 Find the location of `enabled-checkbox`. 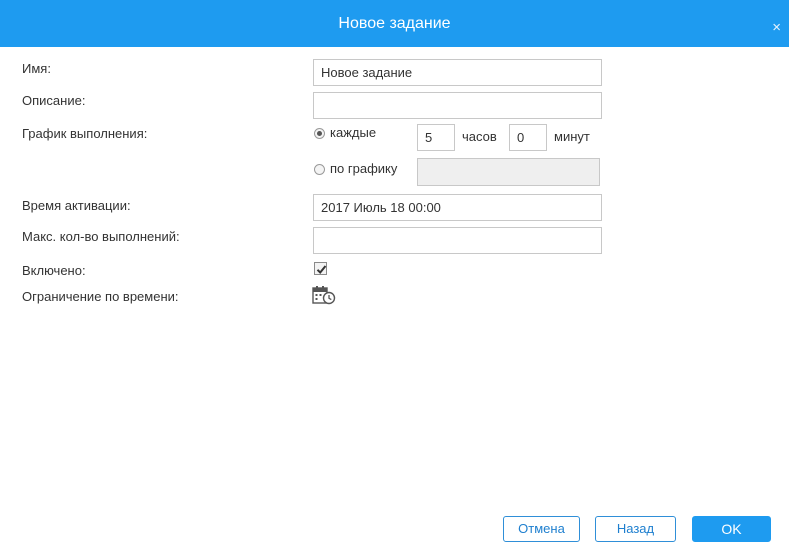

enabled-checkbox is located at coordinates (320, 268).